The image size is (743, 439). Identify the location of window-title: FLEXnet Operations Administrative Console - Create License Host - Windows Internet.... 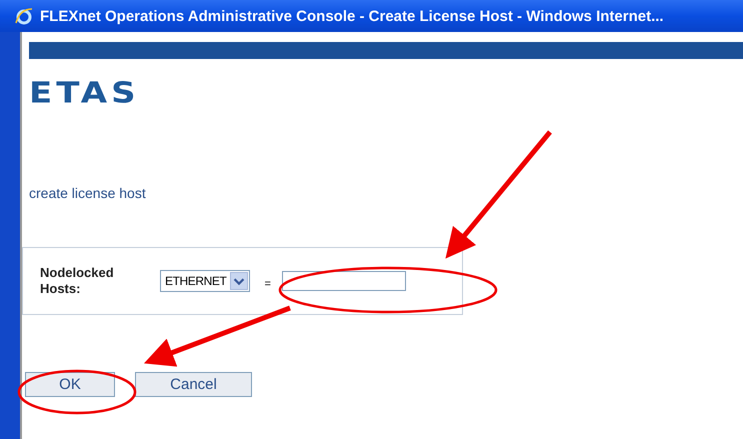
(352, 16).